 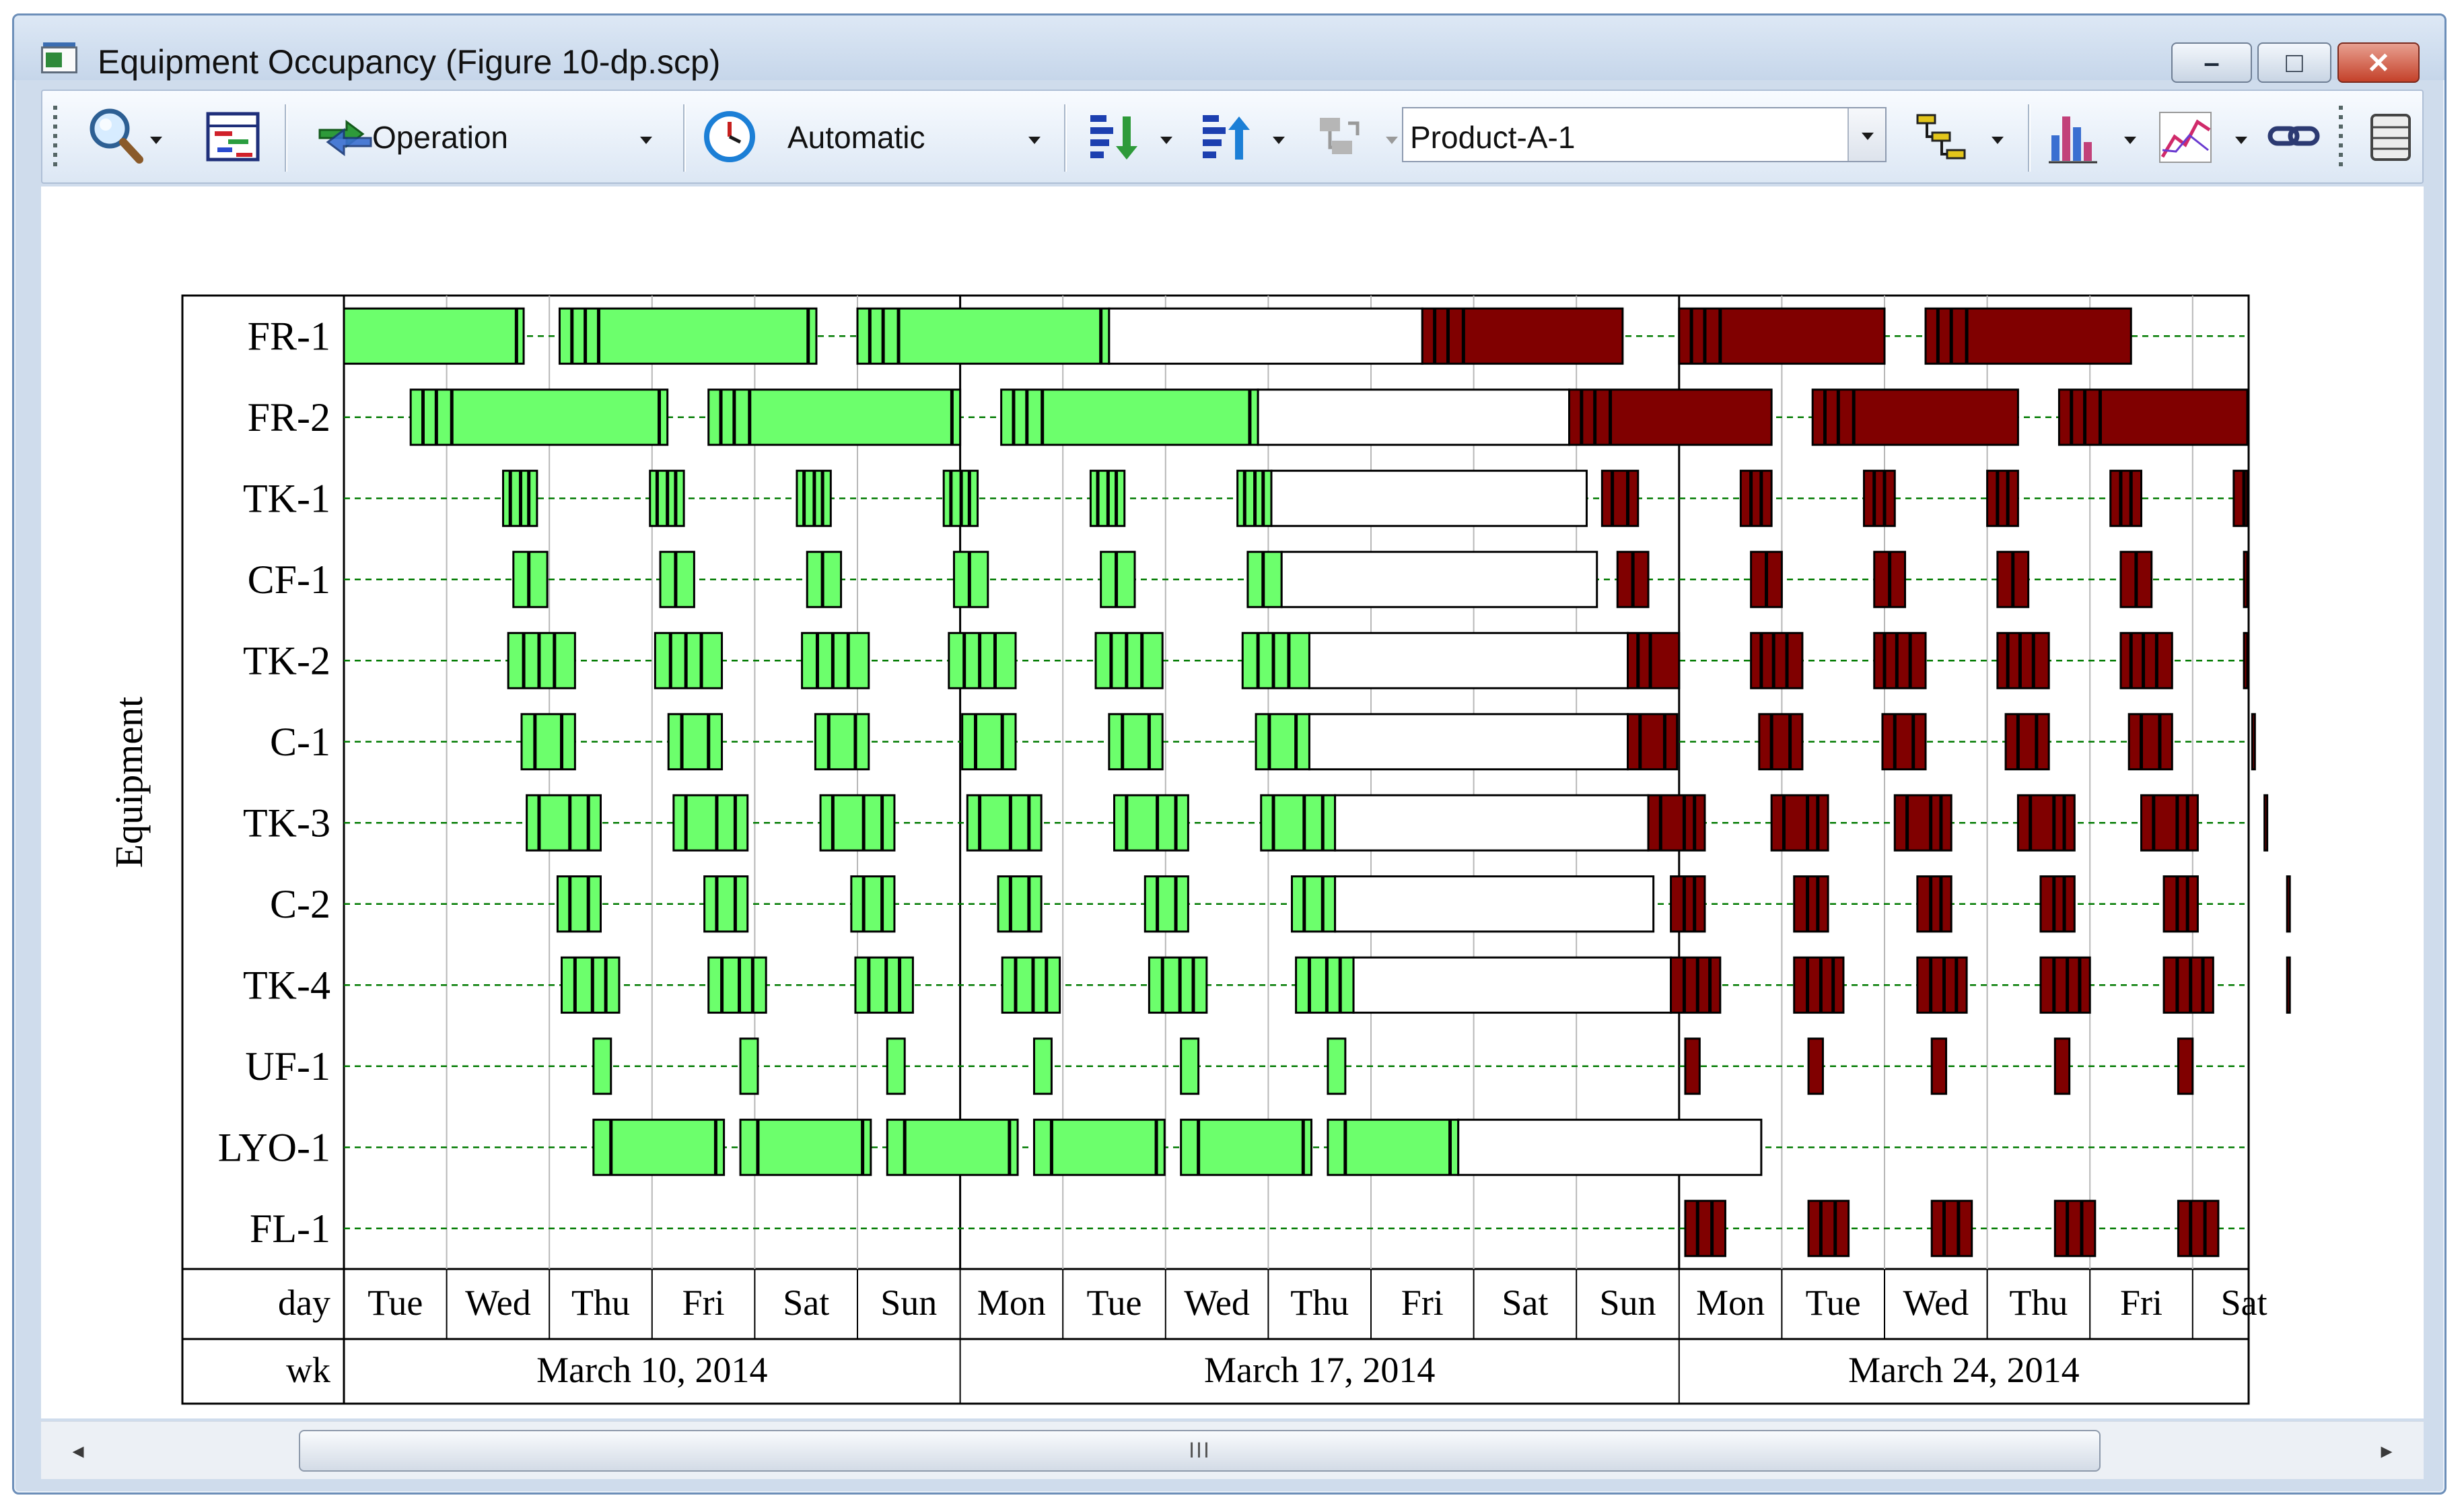 I want to click on bar-chart-button, so click(x=2090, y=136).